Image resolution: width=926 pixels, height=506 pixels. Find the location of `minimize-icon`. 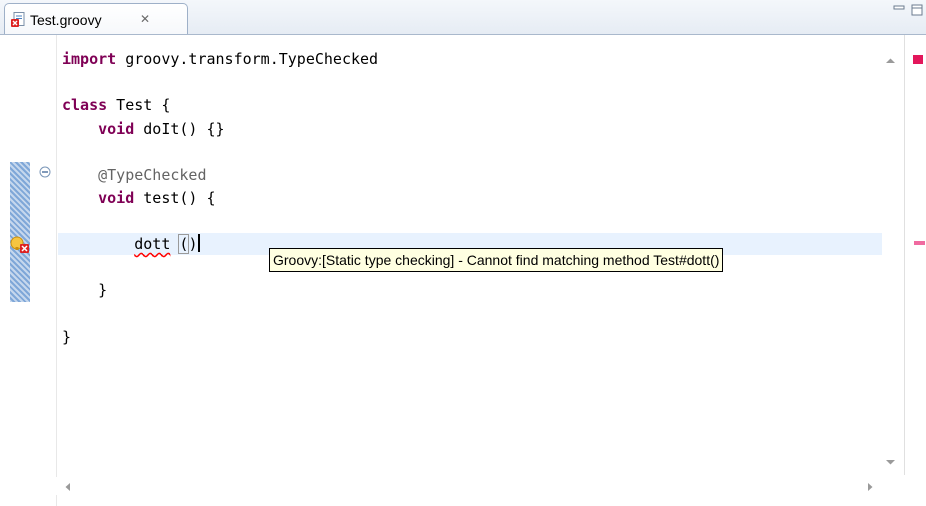

minimize-icon is located at coordinates (899, 10).